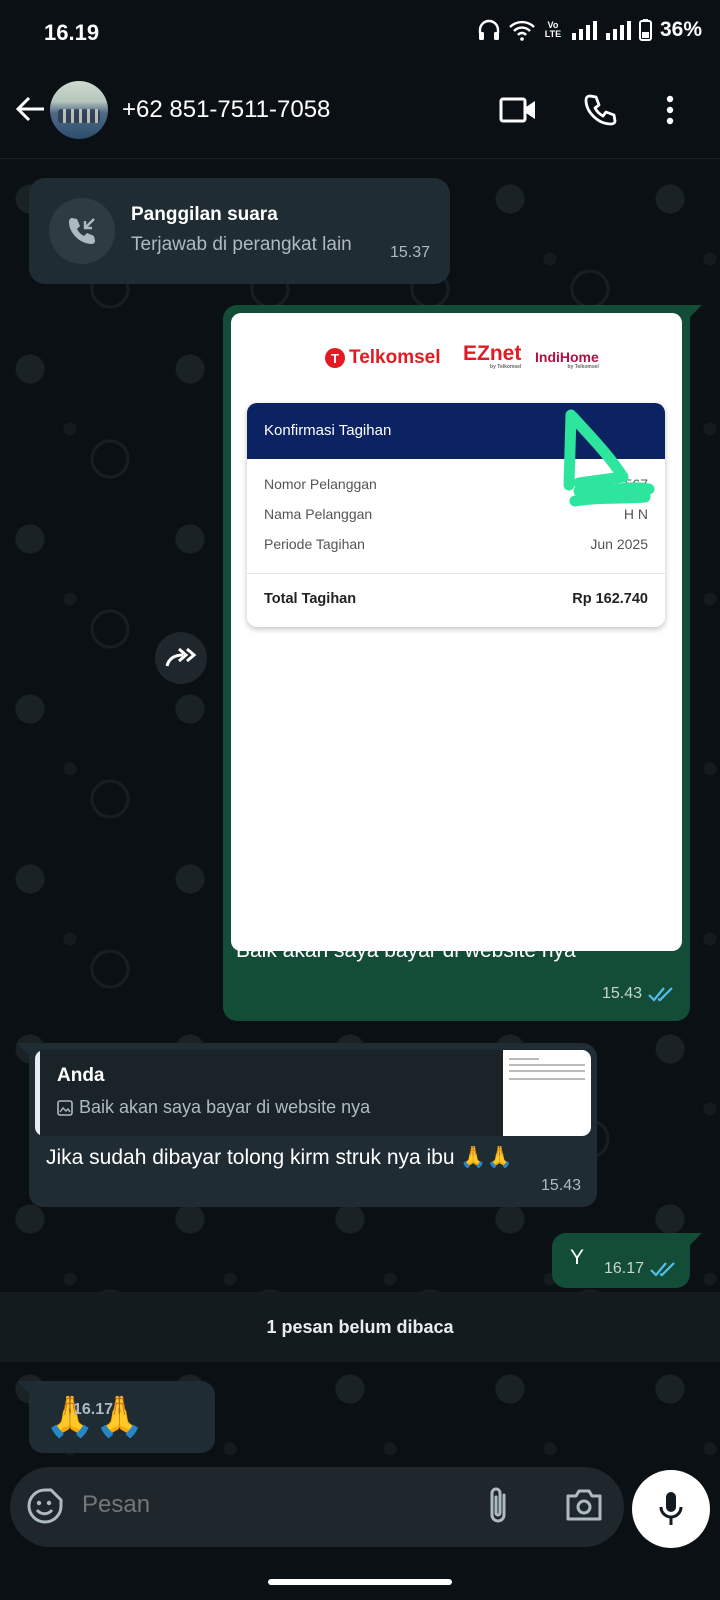 This screenshot has width=720, height=1600. I want to click on chat-header: +62 851-7511-7058, so click(360, 111).